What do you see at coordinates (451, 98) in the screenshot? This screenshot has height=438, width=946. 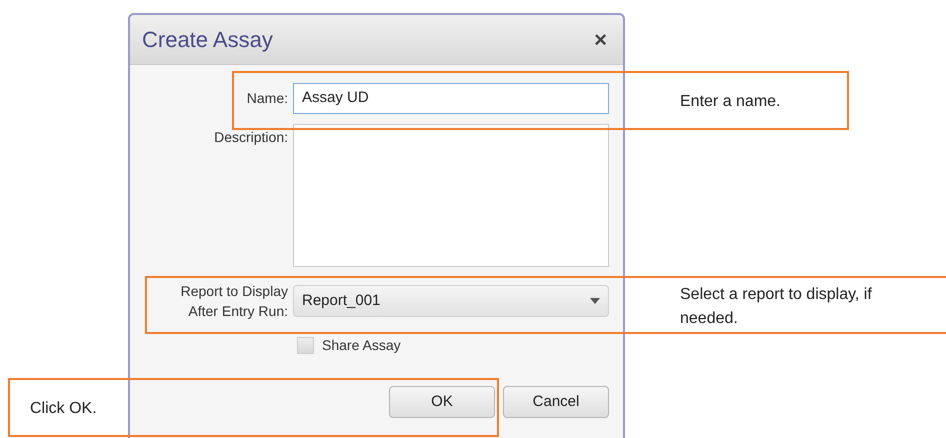 I see `name-input-field: Assay UD` at bounding box center [451, 98].